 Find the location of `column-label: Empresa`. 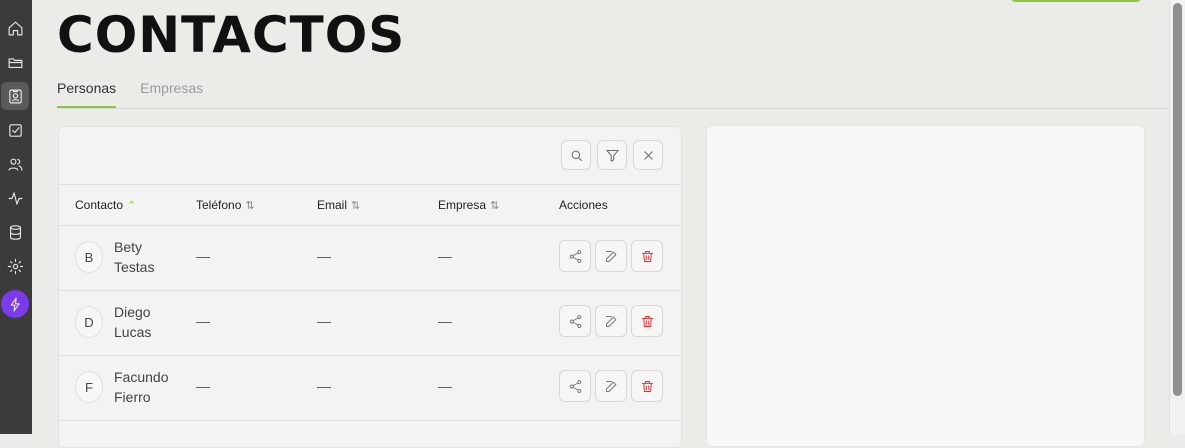

column-label: Empresa is located at coordinates (462, 205).